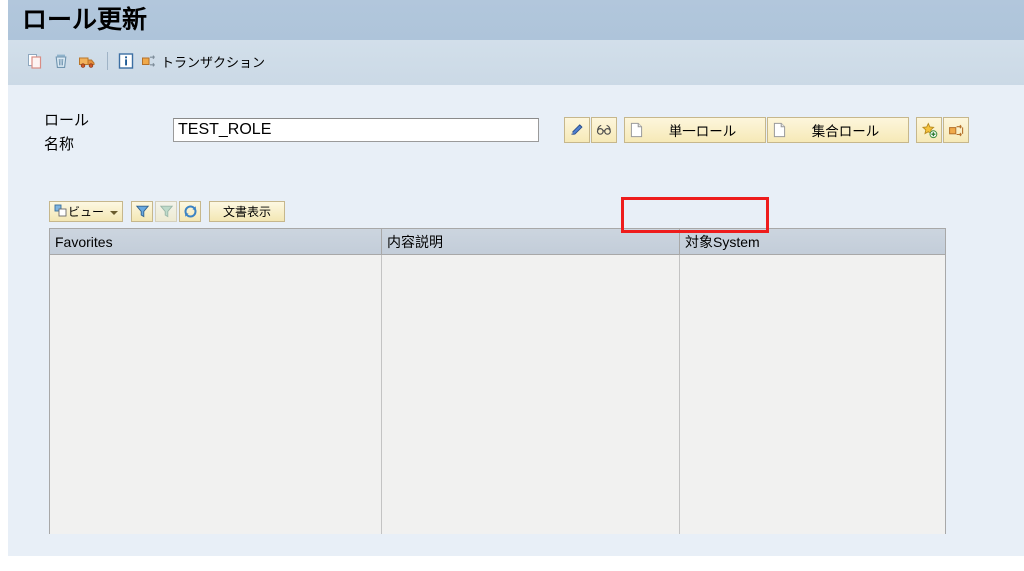  Describe the element at coordinates (216, 241) in the screenshot. I see `column-header-favorites: Favorites` at that location.